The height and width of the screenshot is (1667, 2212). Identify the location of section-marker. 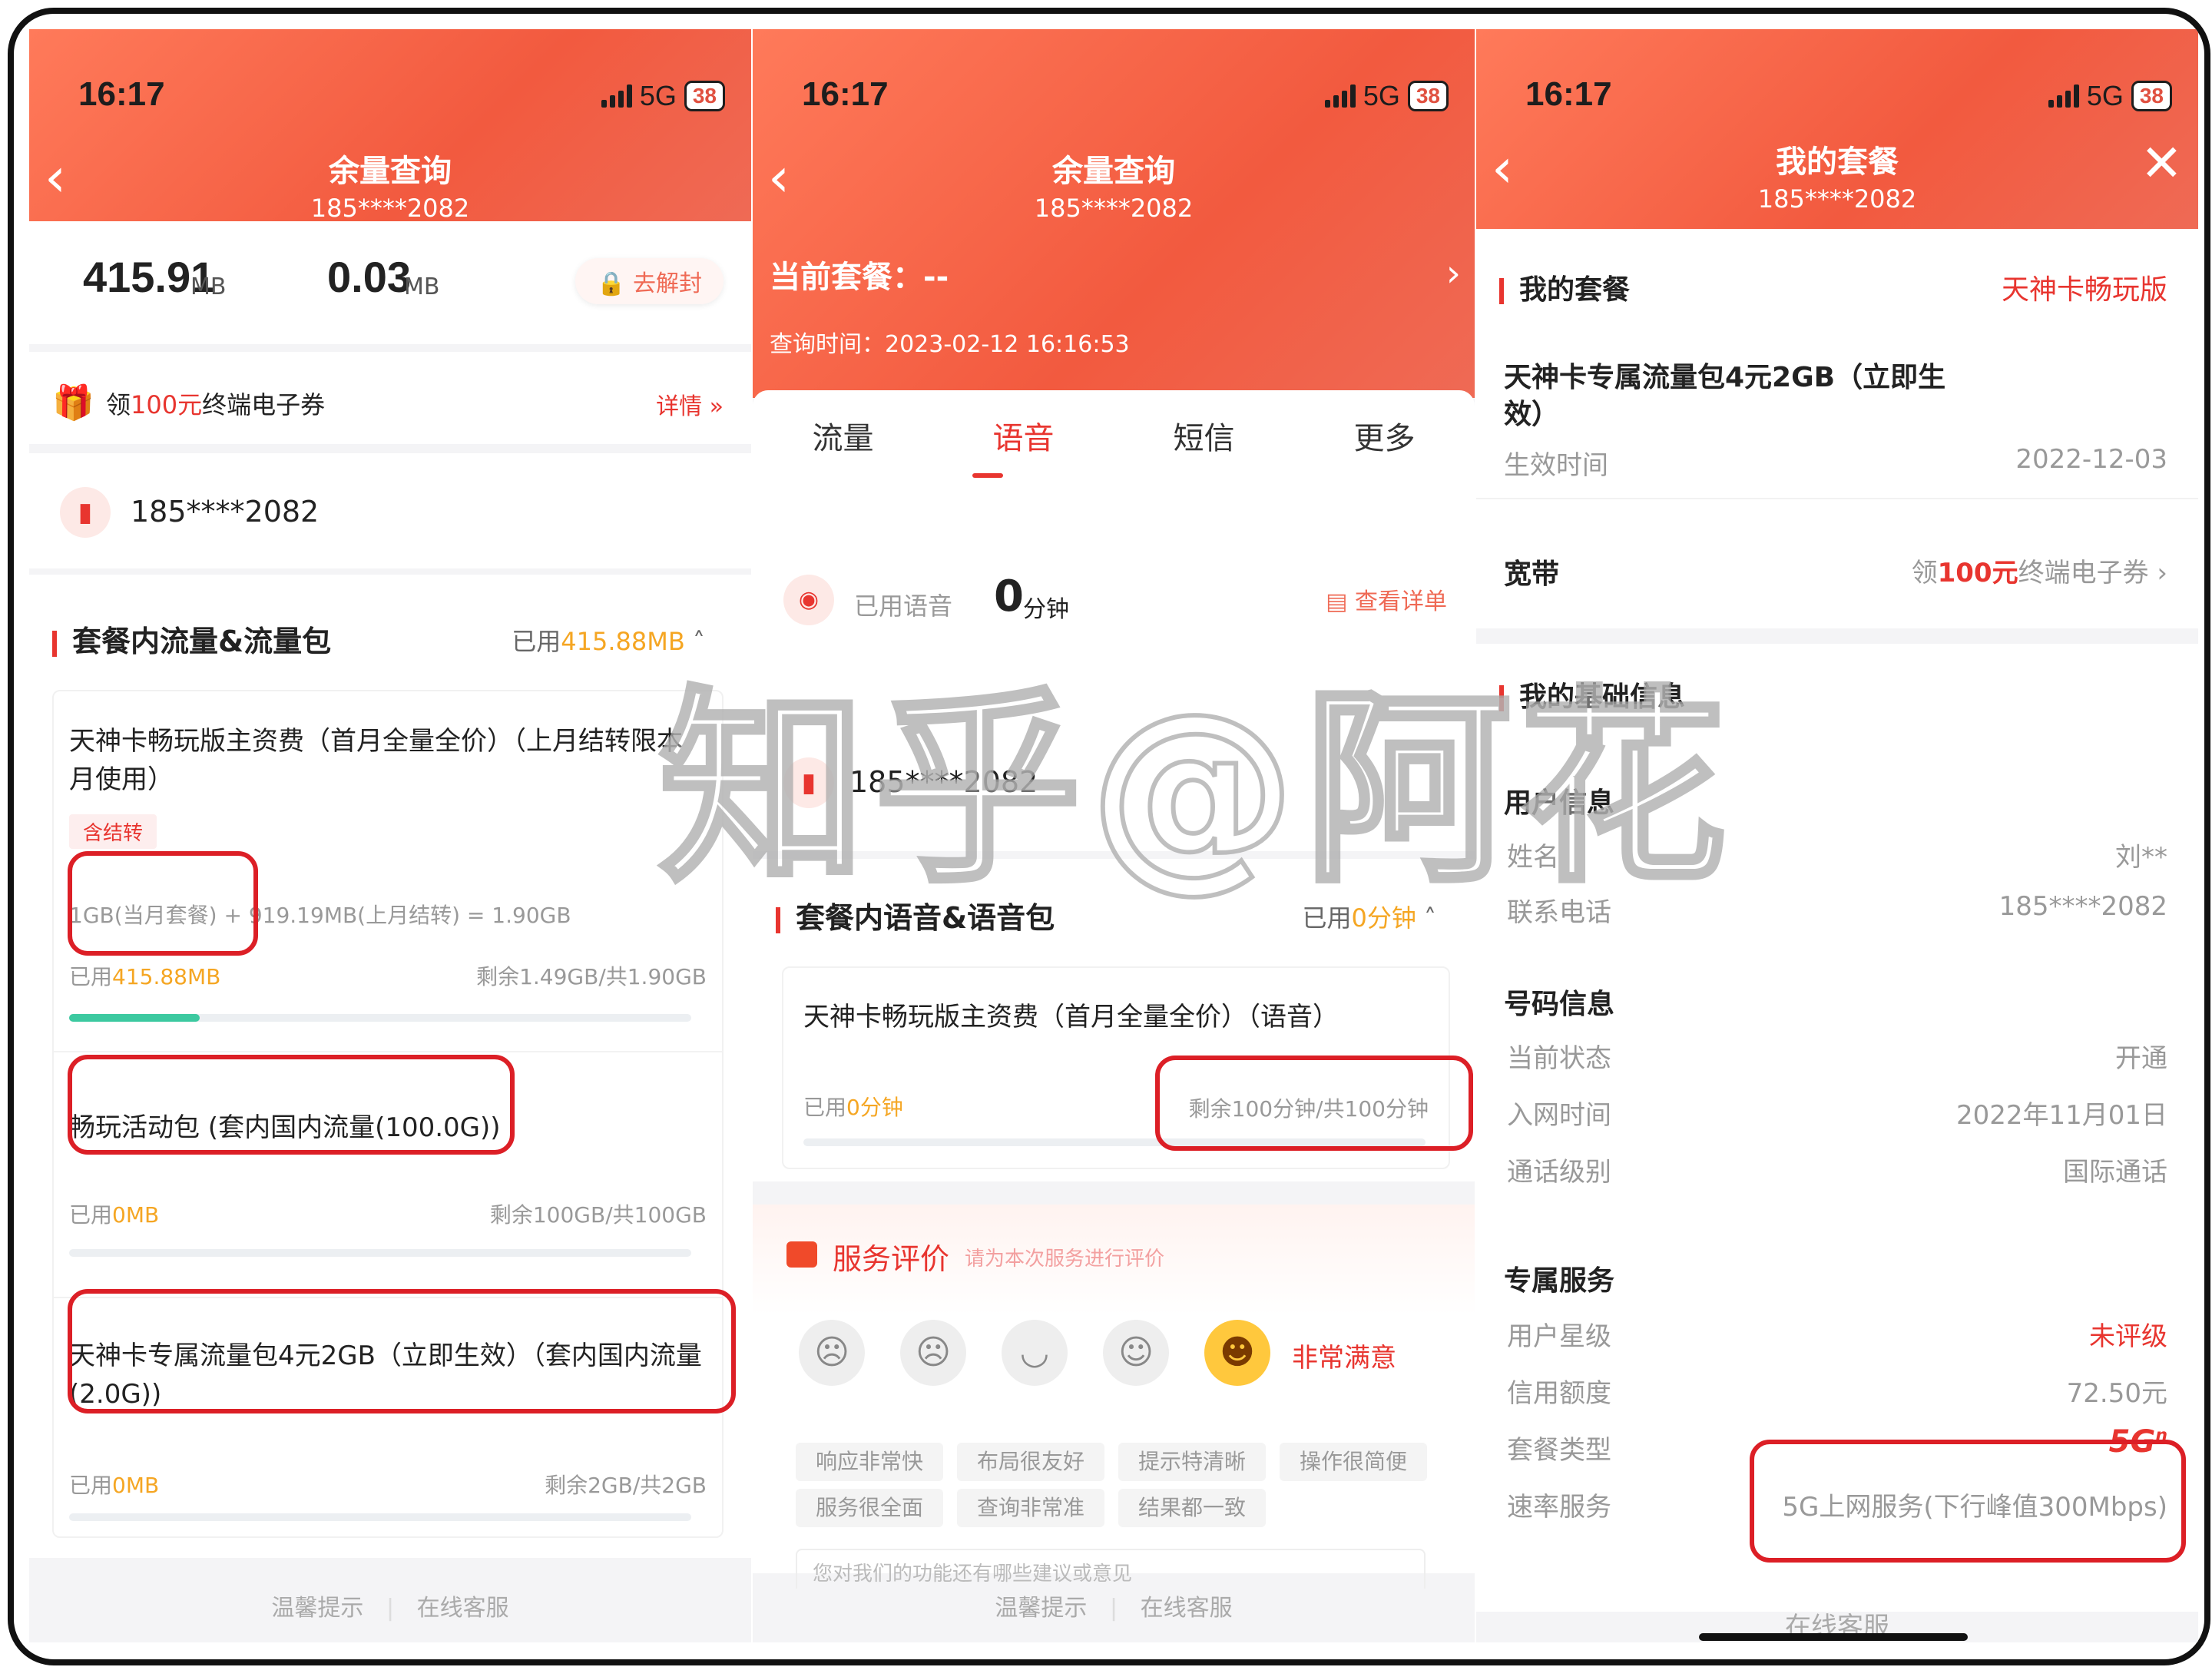
(55, 643).